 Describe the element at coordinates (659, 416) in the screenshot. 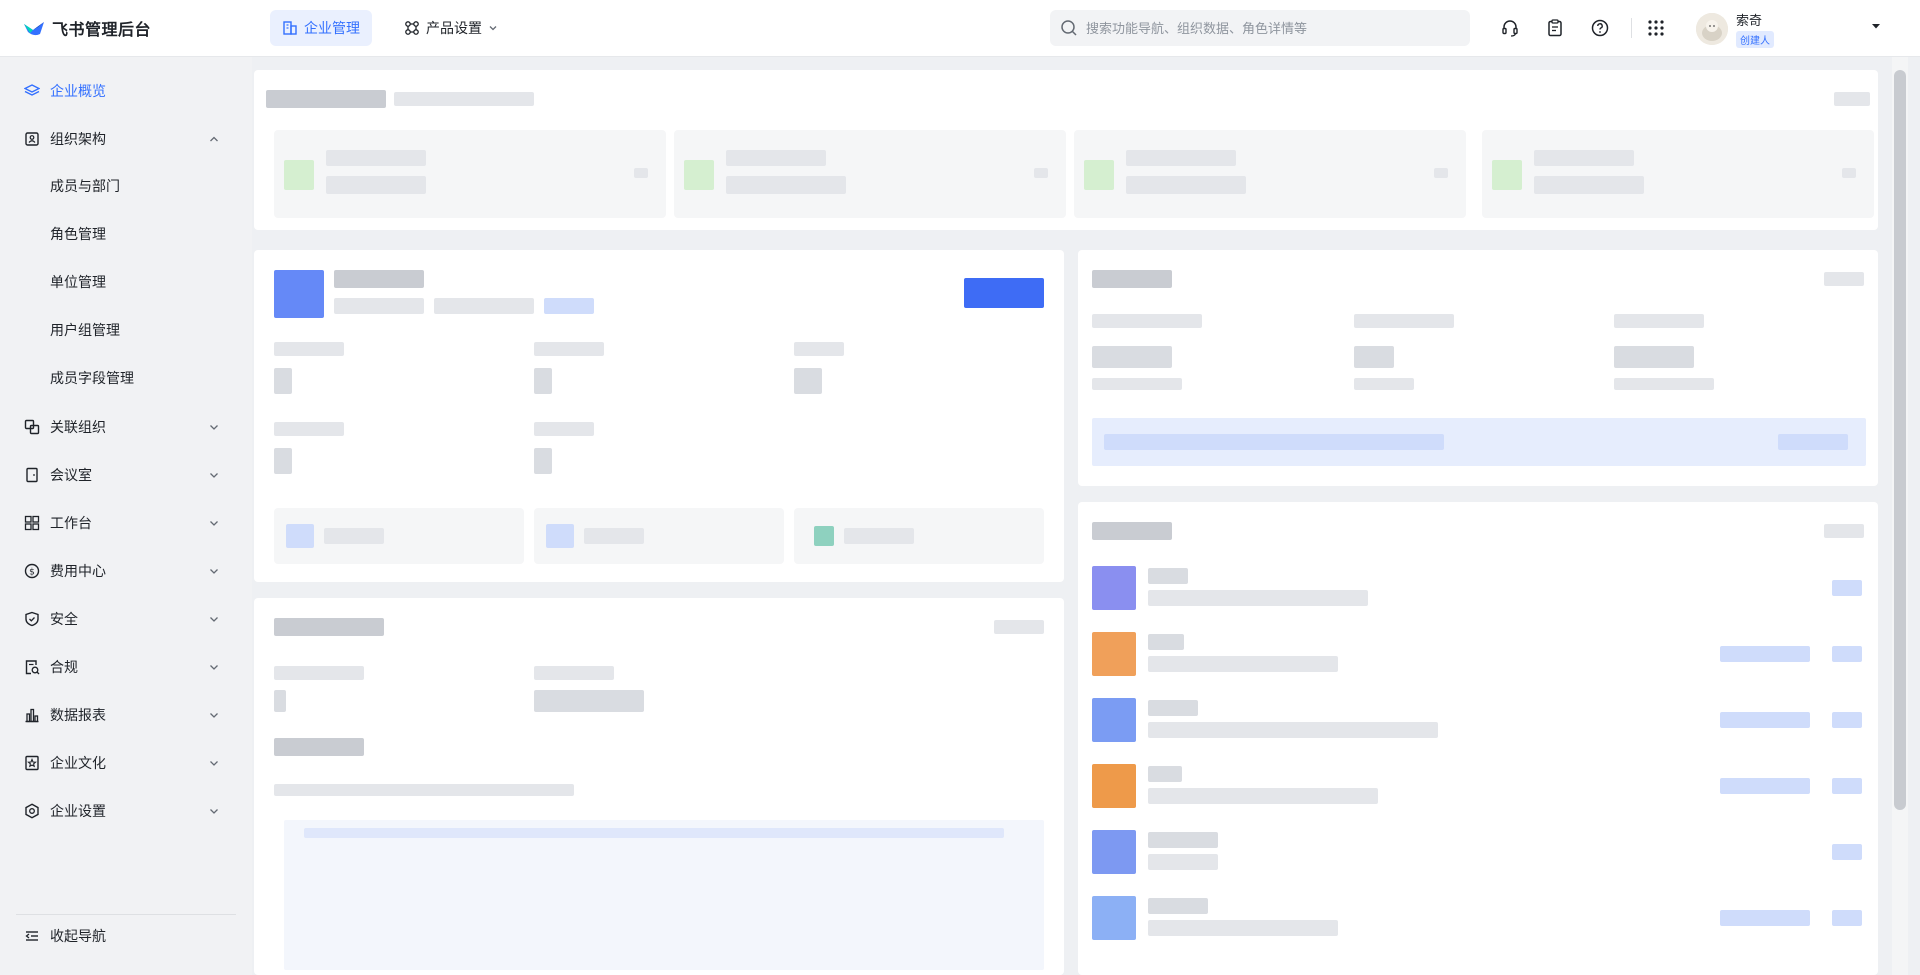

I see `enterprise-info-card` at that location.